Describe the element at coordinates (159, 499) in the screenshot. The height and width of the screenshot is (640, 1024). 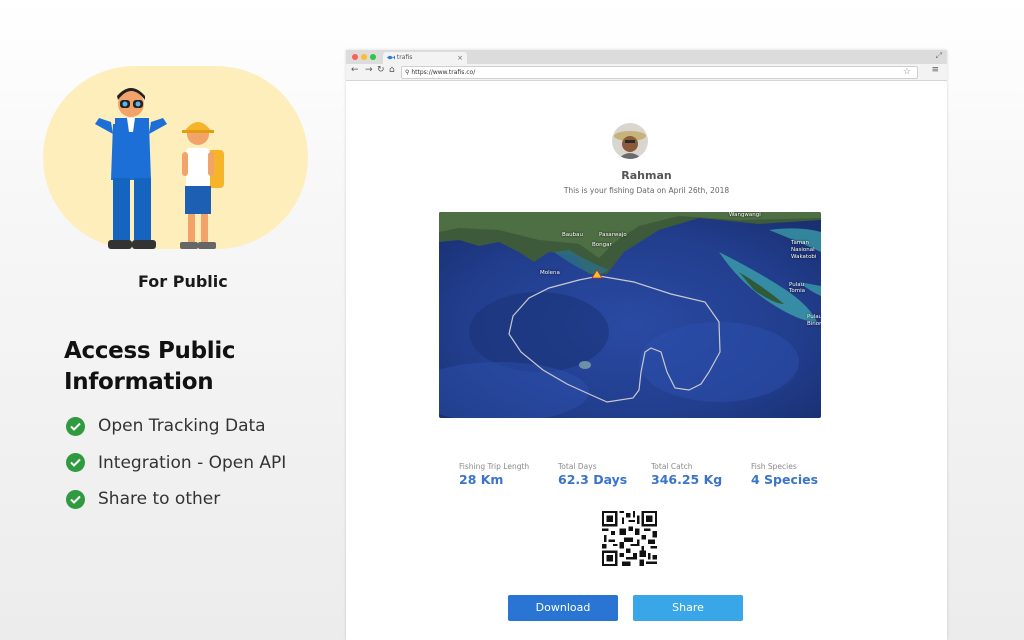
I see `feature-label: Share to other` at that location.